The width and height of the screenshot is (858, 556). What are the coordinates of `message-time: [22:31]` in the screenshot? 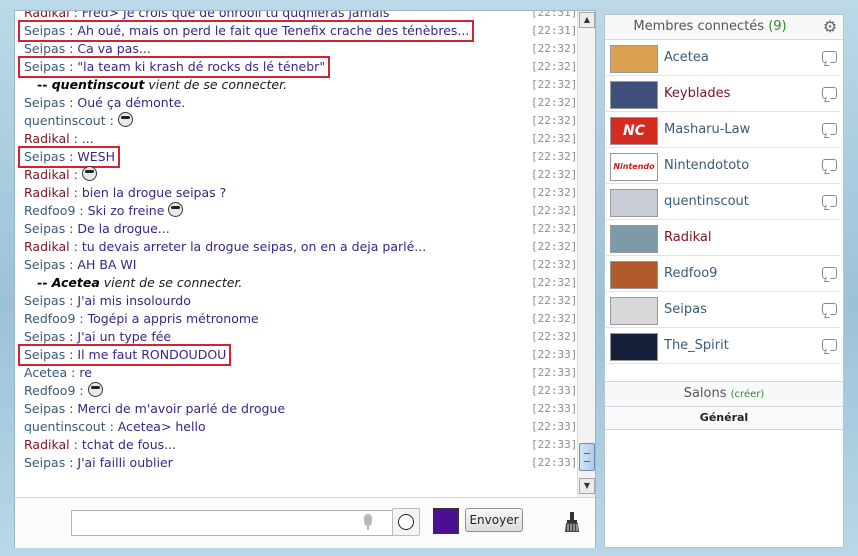 It's located at (554, 30).